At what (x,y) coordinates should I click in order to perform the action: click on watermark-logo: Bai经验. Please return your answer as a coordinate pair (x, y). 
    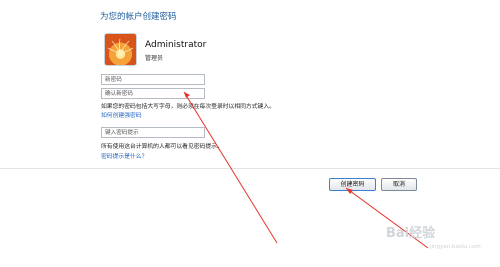
    Looking at the image, I should click on (411, 233).